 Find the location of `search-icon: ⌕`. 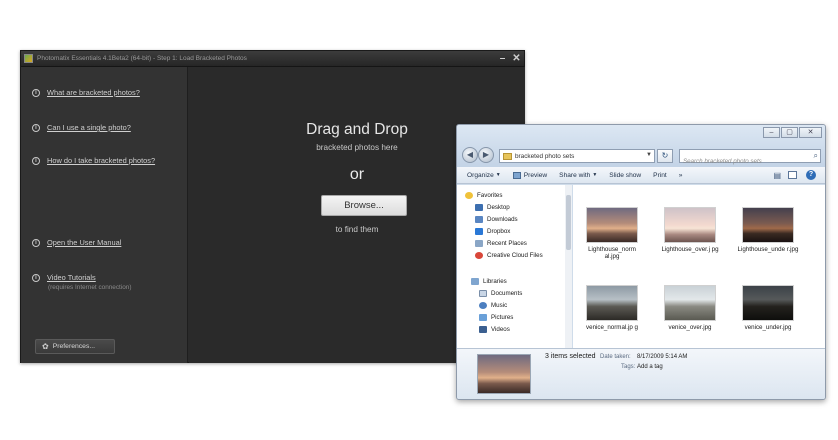

search-icon: ⌕ is located at coordinates (816, 156).